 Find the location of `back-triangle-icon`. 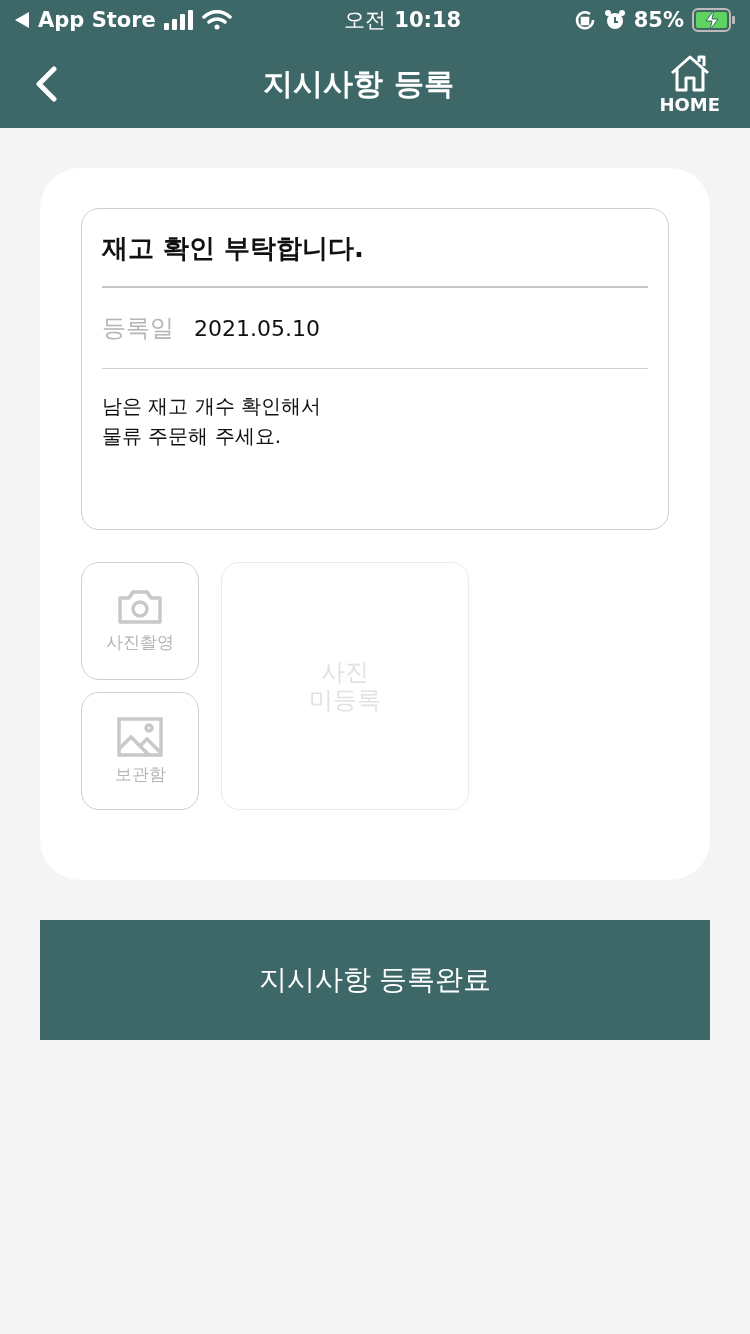

back-triangle-icon is located at coordinates (22, 20).